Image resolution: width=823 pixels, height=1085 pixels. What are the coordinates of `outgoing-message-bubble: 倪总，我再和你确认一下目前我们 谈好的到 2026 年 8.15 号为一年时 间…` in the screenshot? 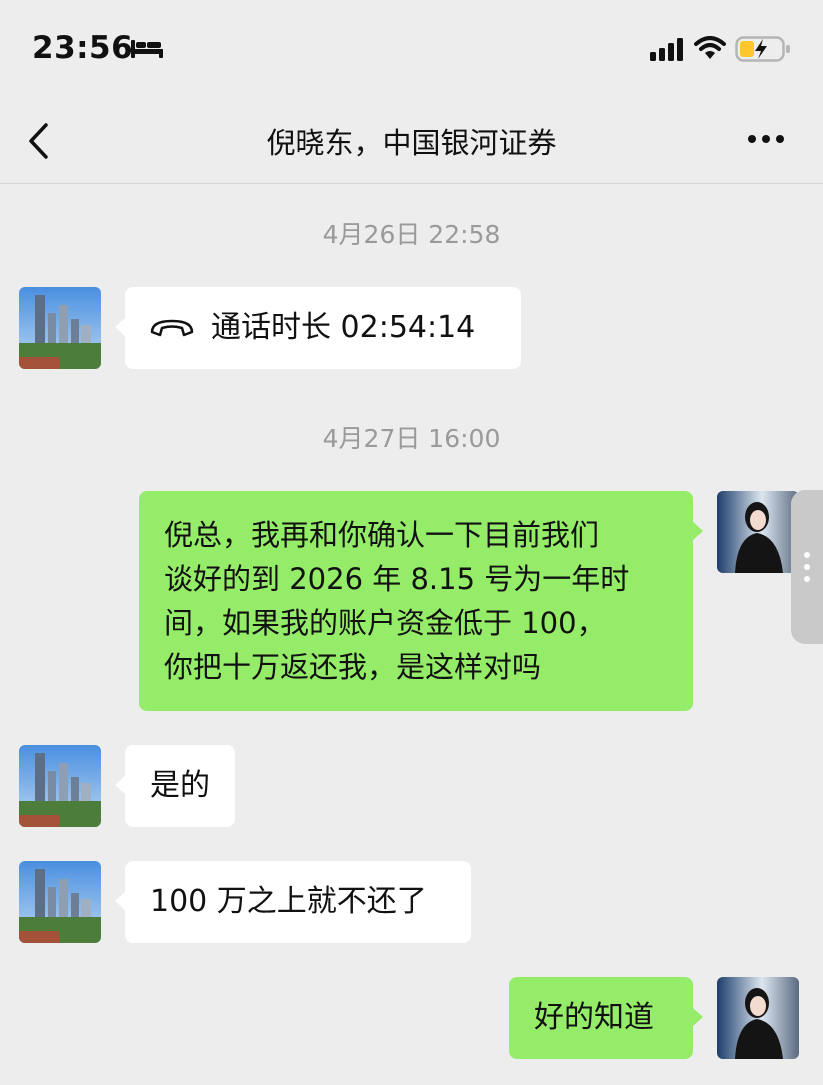 It's located at (421, 601).